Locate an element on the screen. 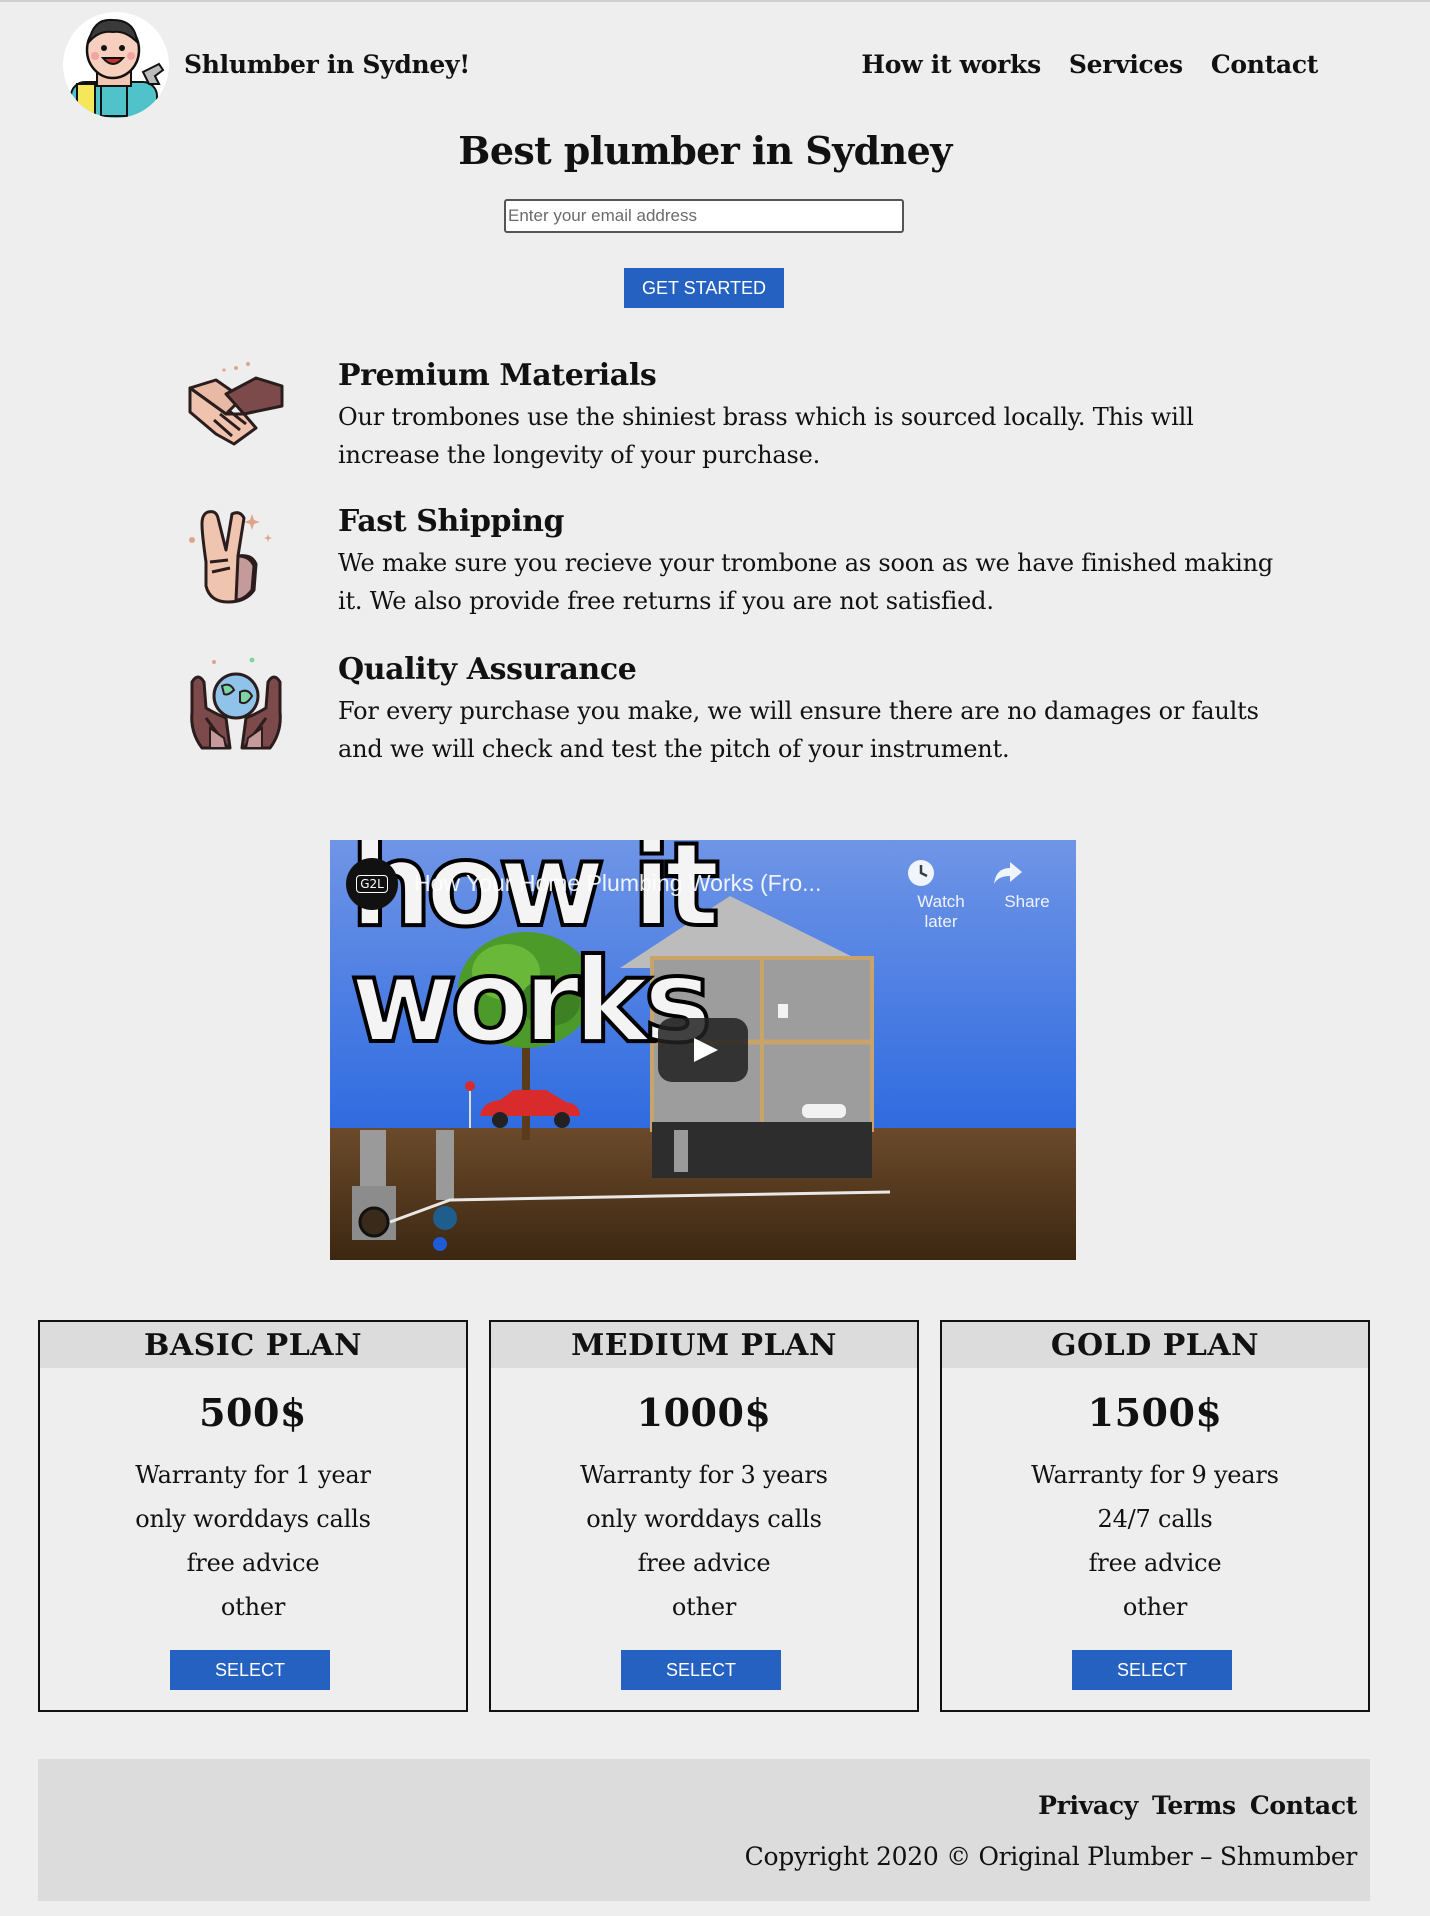 The height and width of the screenshot is (1916, 1430). plan-feature: 24/7 calls is located at coordinates (1155, 1519).